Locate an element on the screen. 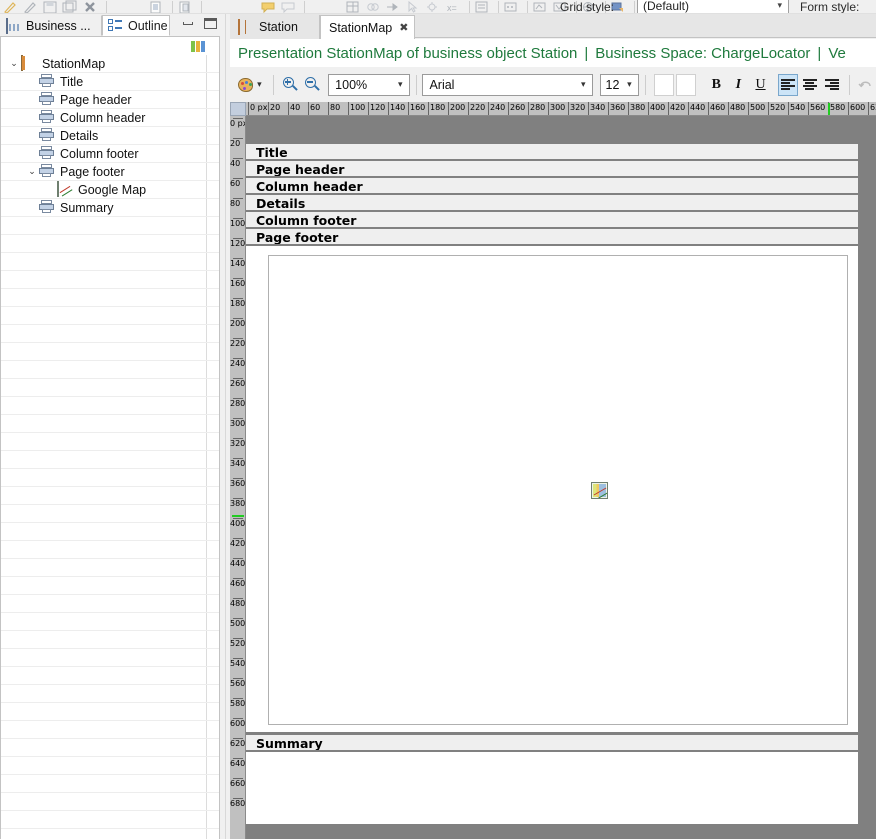  bold-button: B is located at coordinates (716, 85).